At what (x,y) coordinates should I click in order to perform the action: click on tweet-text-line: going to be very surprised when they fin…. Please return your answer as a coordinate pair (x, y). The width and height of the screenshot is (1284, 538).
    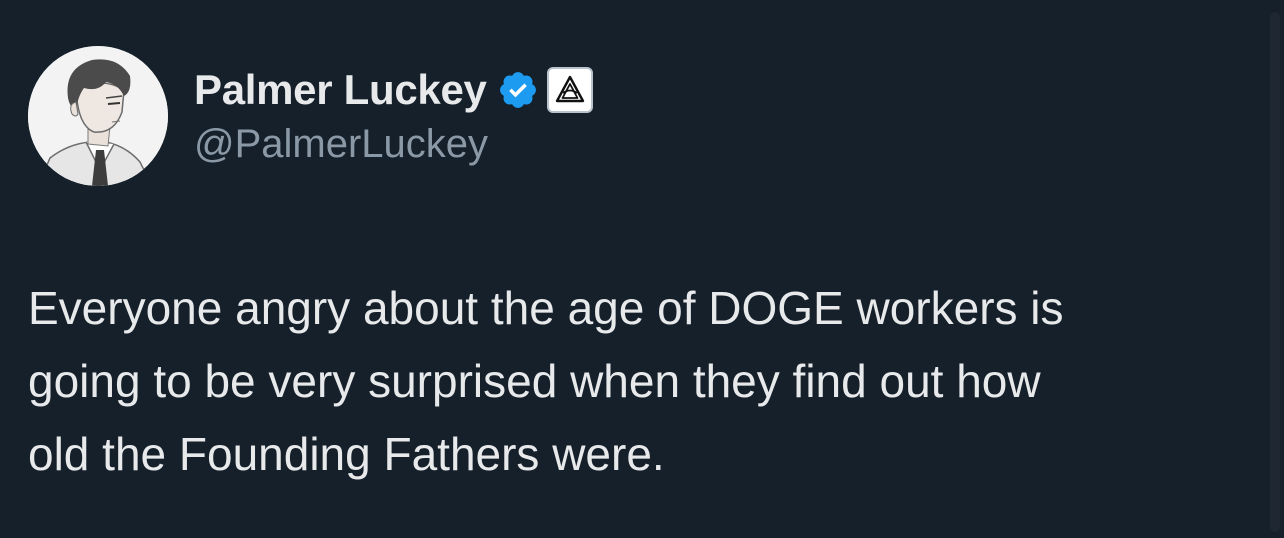
    Looking at the image, I should click on (534, 381).